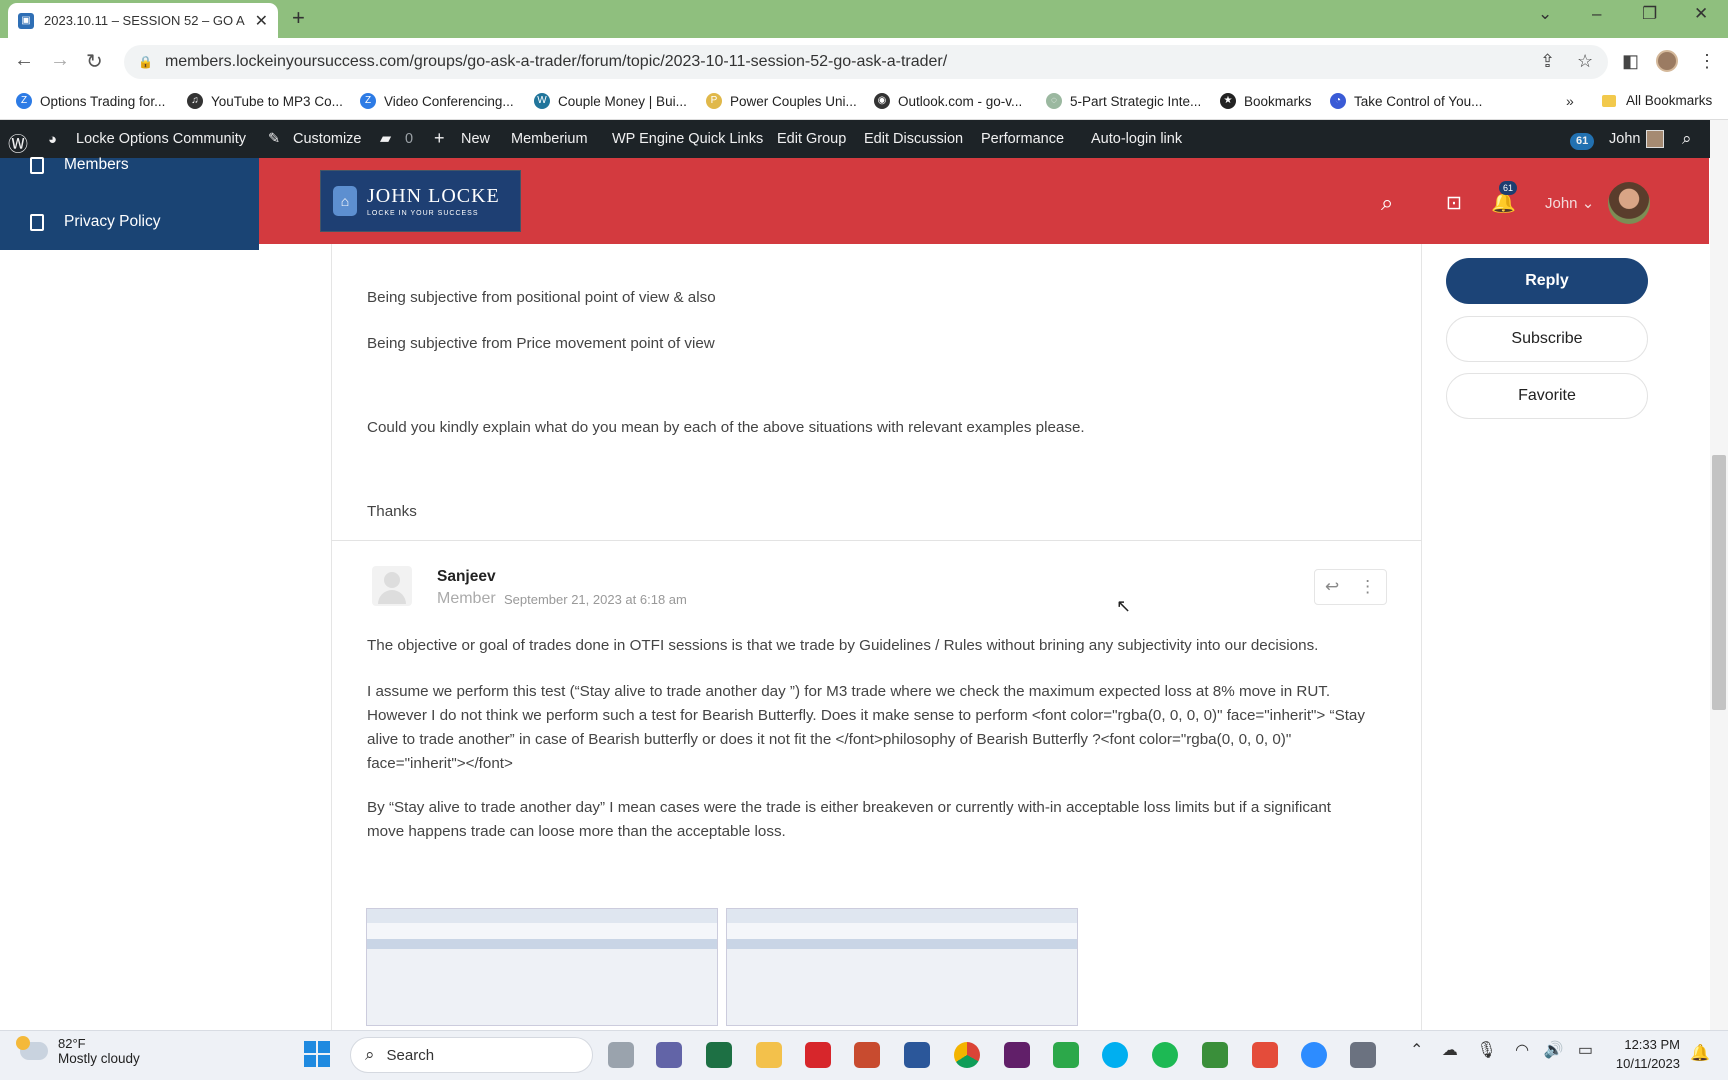  What do you see at coordinates (1582, 141) in the screenshot?
I see `adminbar-count-badge: 61` at bounding box center [1582, 141].